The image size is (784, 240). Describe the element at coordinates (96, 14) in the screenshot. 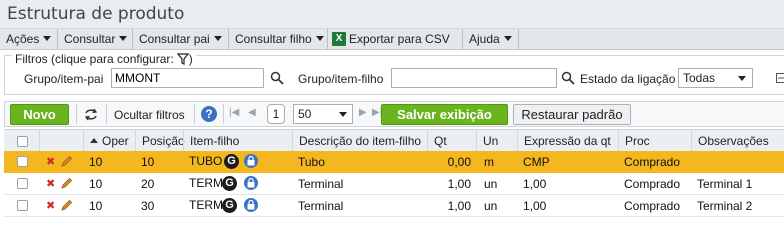

I see `page-title: Estrutura de produto` at that location.